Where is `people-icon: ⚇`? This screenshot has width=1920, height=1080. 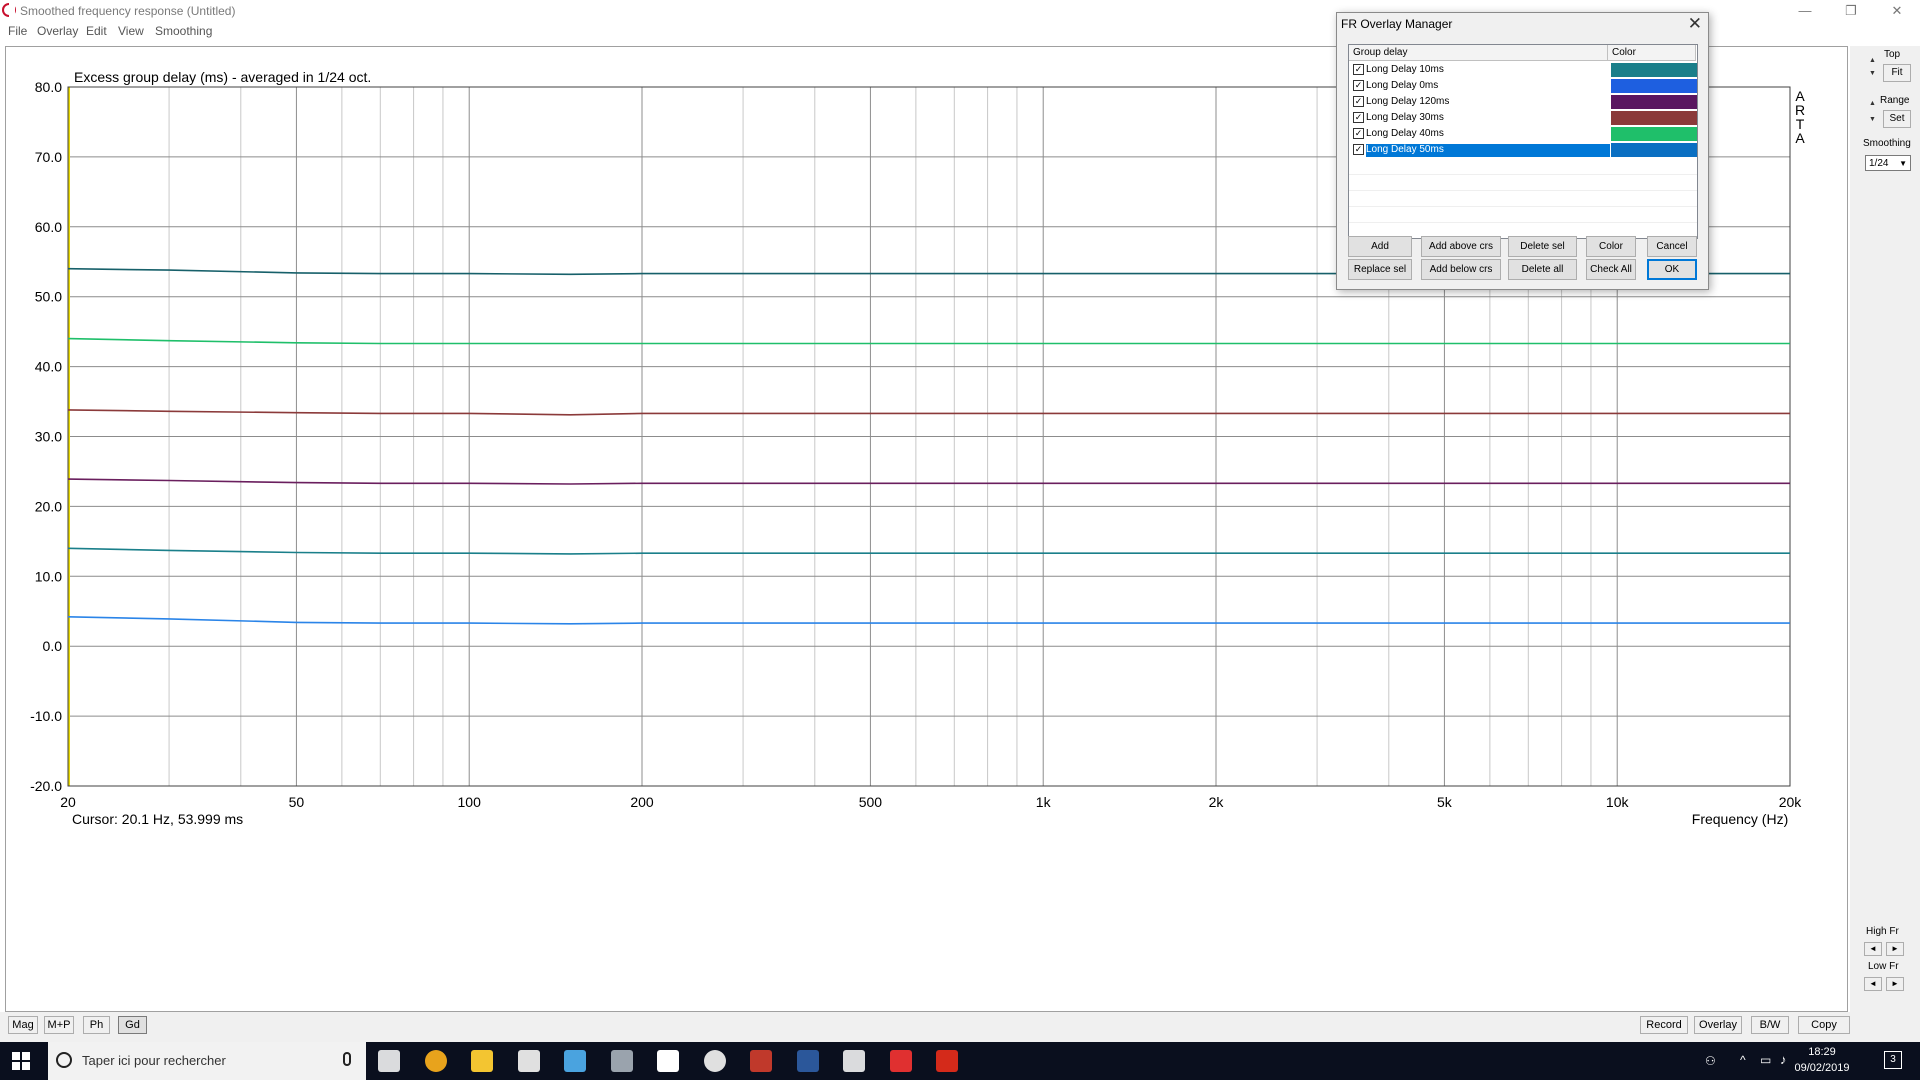 people-icon: ⚇ is located at coordinates (1710, 1061).